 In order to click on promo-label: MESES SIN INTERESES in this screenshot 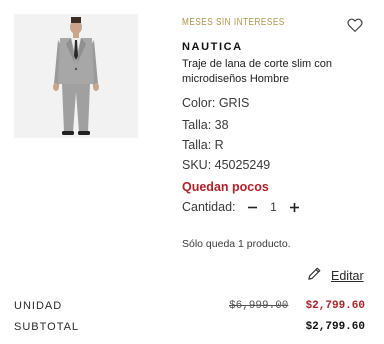, I will do `click(233, 22)`.